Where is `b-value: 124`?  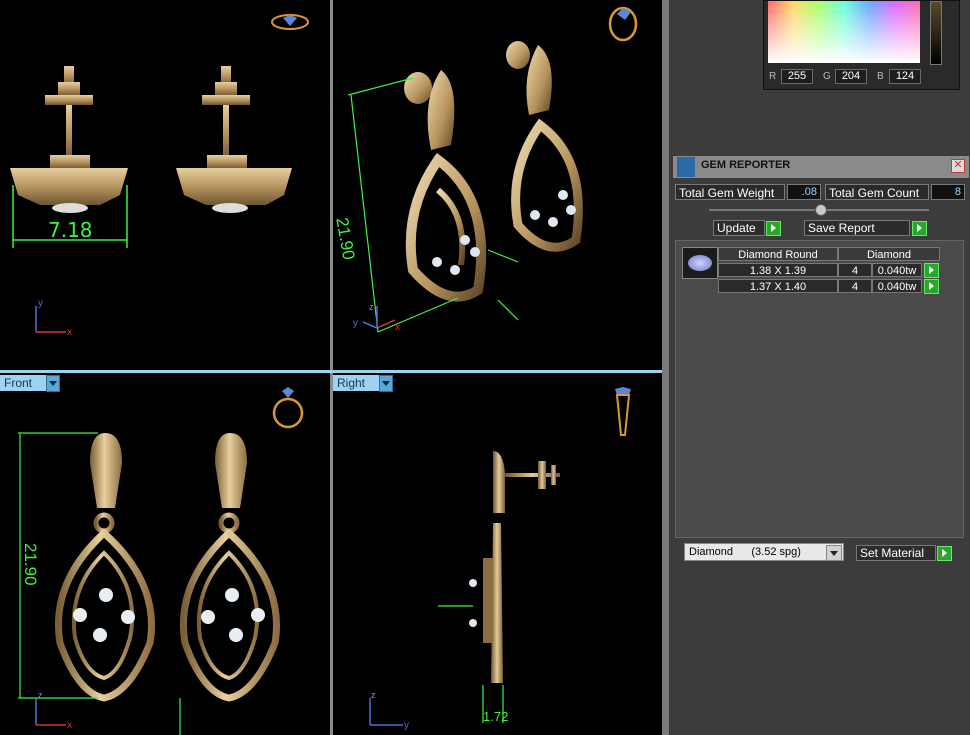 b-value: 124 is located at coordinates (905, 76).